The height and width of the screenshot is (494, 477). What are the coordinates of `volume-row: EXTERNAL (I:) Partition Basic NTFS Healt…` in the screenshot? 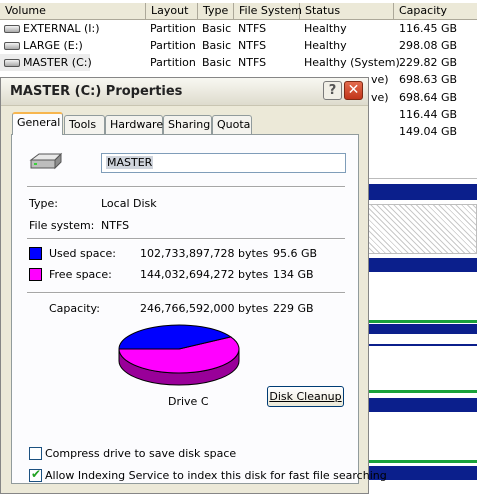 It's located at (238, 28).